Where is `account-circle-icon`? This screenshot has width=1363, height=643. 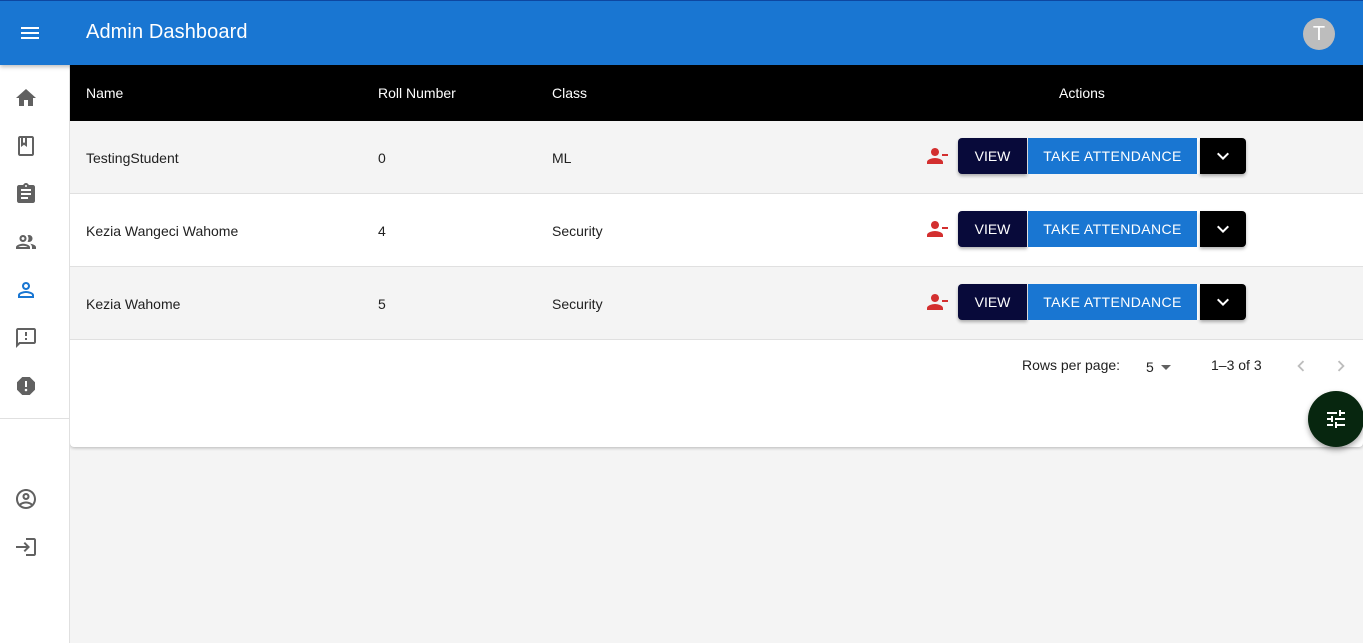
account-circle-icon is located at coordinates (26, 499).